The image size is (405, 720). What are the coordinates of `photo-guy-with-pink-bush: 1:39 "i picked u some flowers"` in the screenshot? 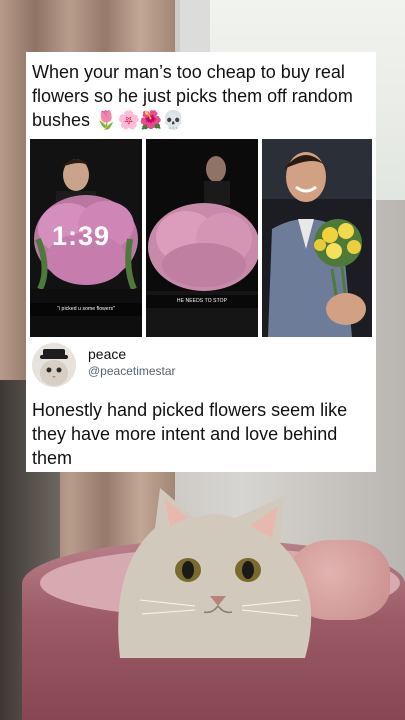 It's located at (86, 238).